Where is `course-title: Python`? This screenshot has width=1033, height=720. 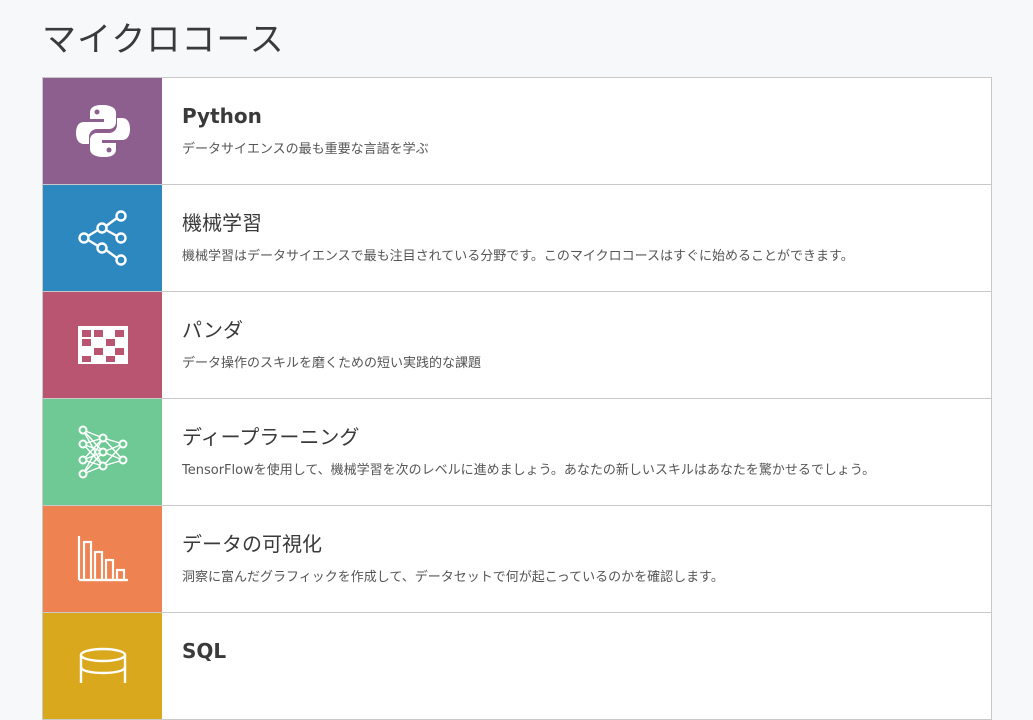
course-title: Python is located at coordinates (222, 116).